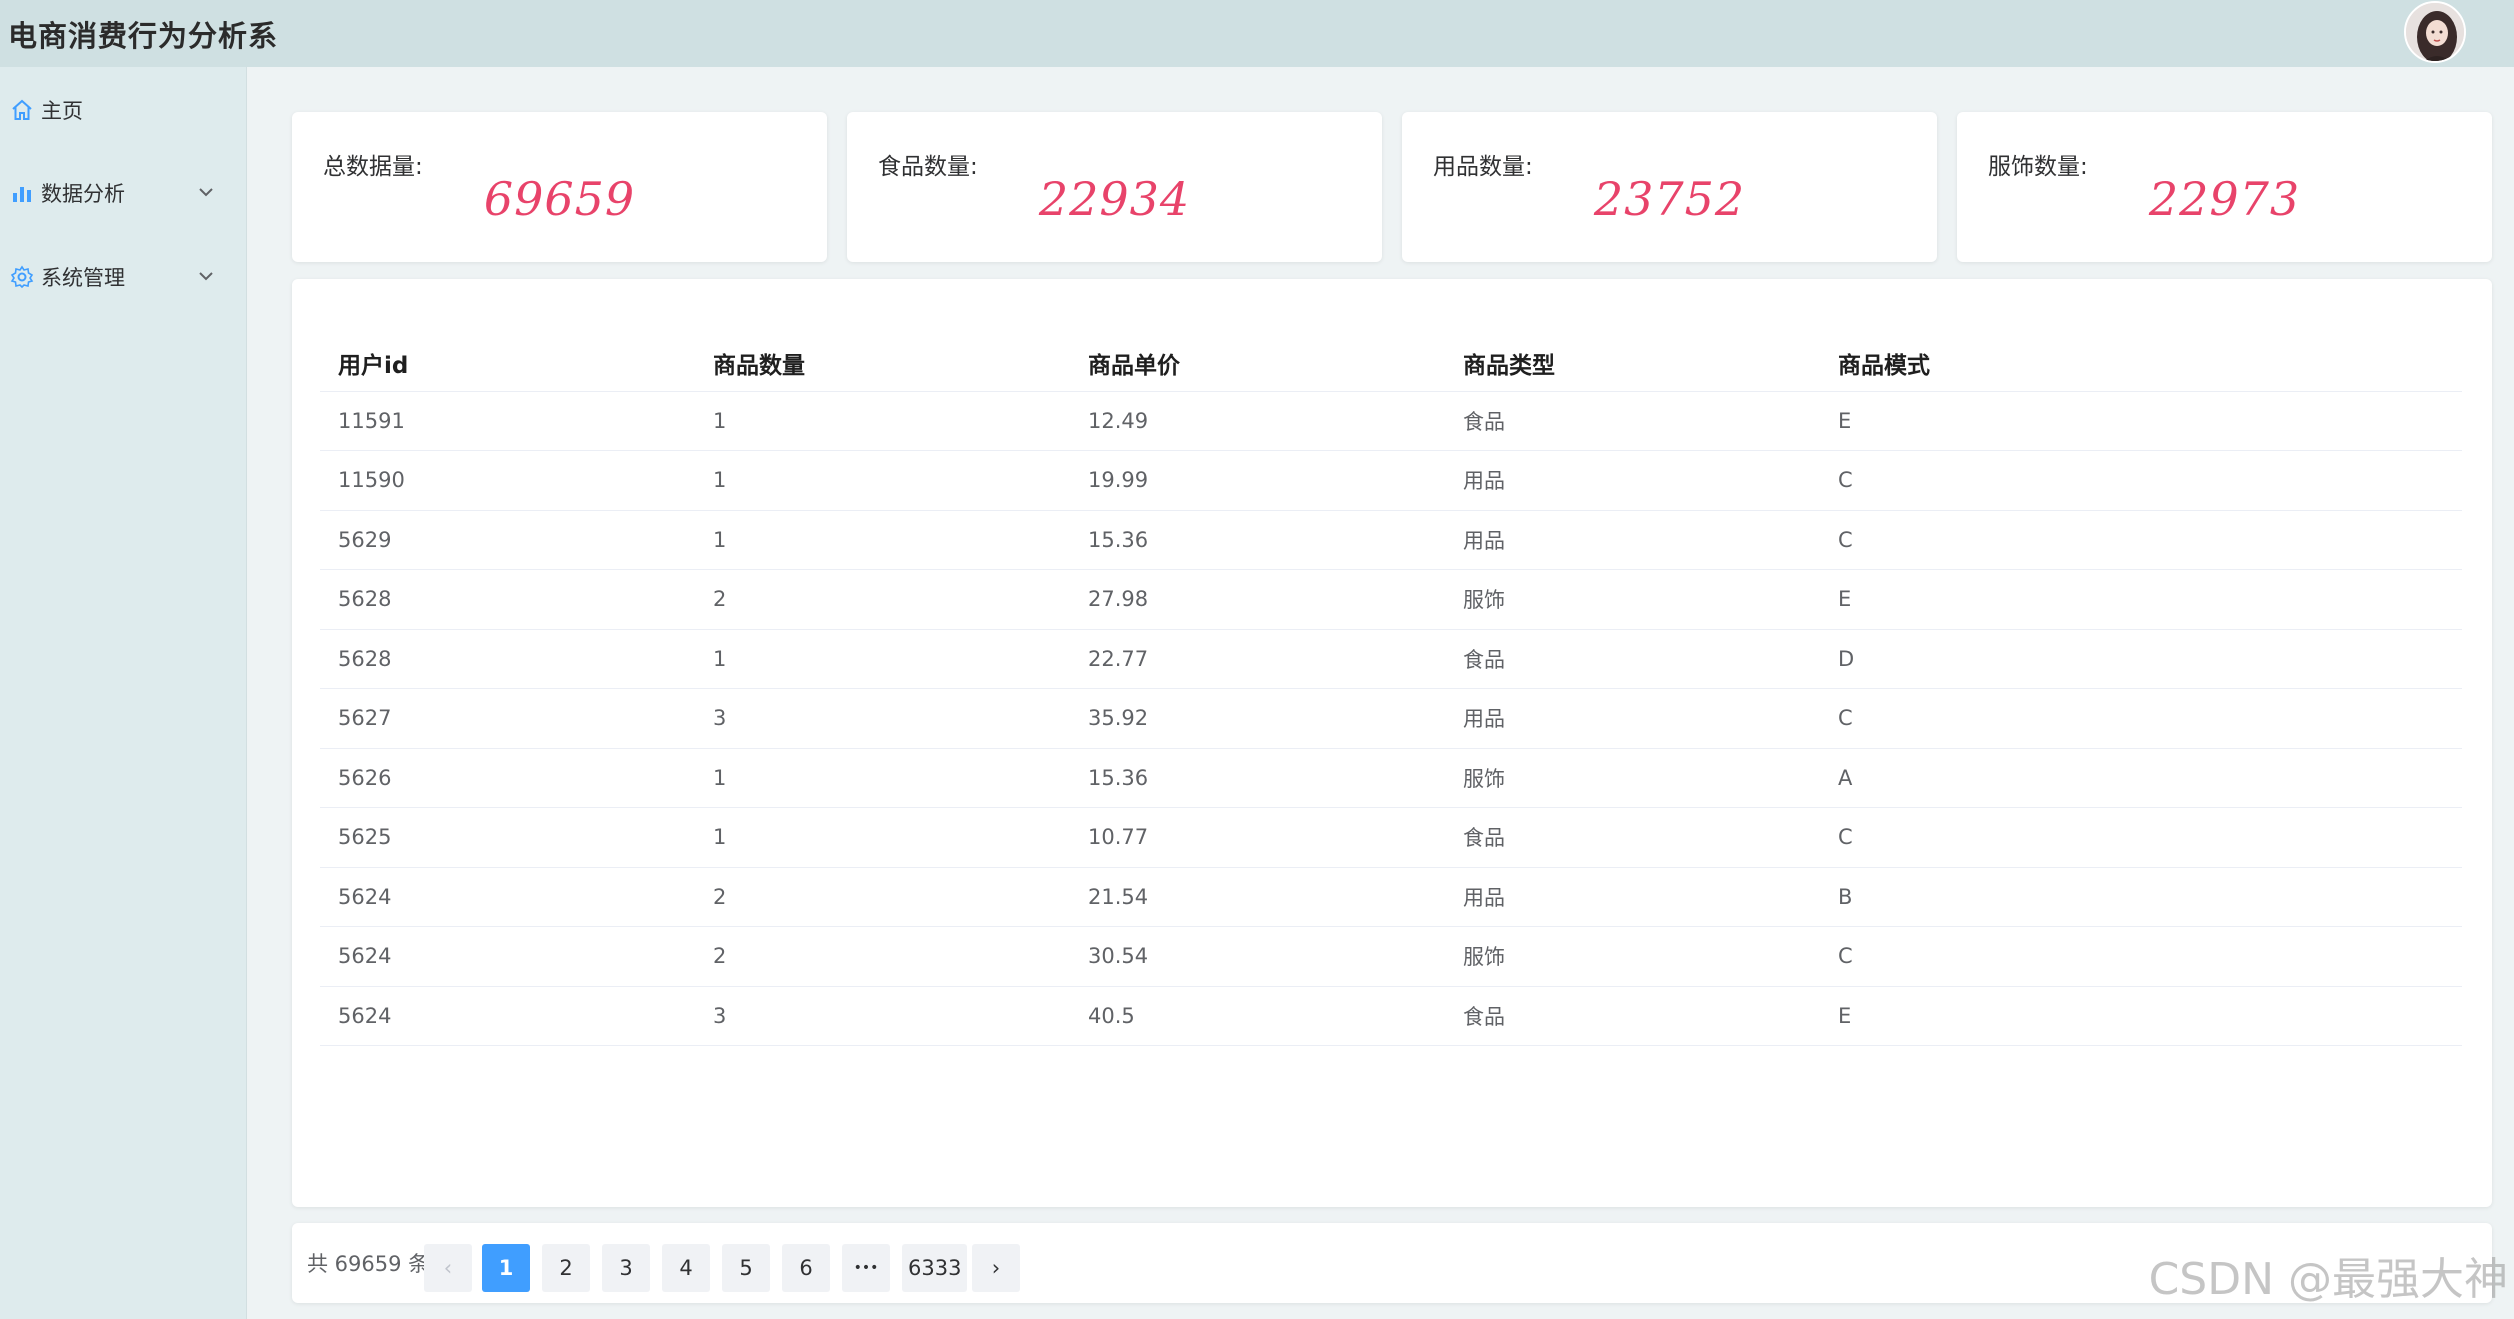 The width and height of the screenshot is (2514, 1319). I want to click on table-row: 5625 1 10.77 食品 C, so click(1391, 837).